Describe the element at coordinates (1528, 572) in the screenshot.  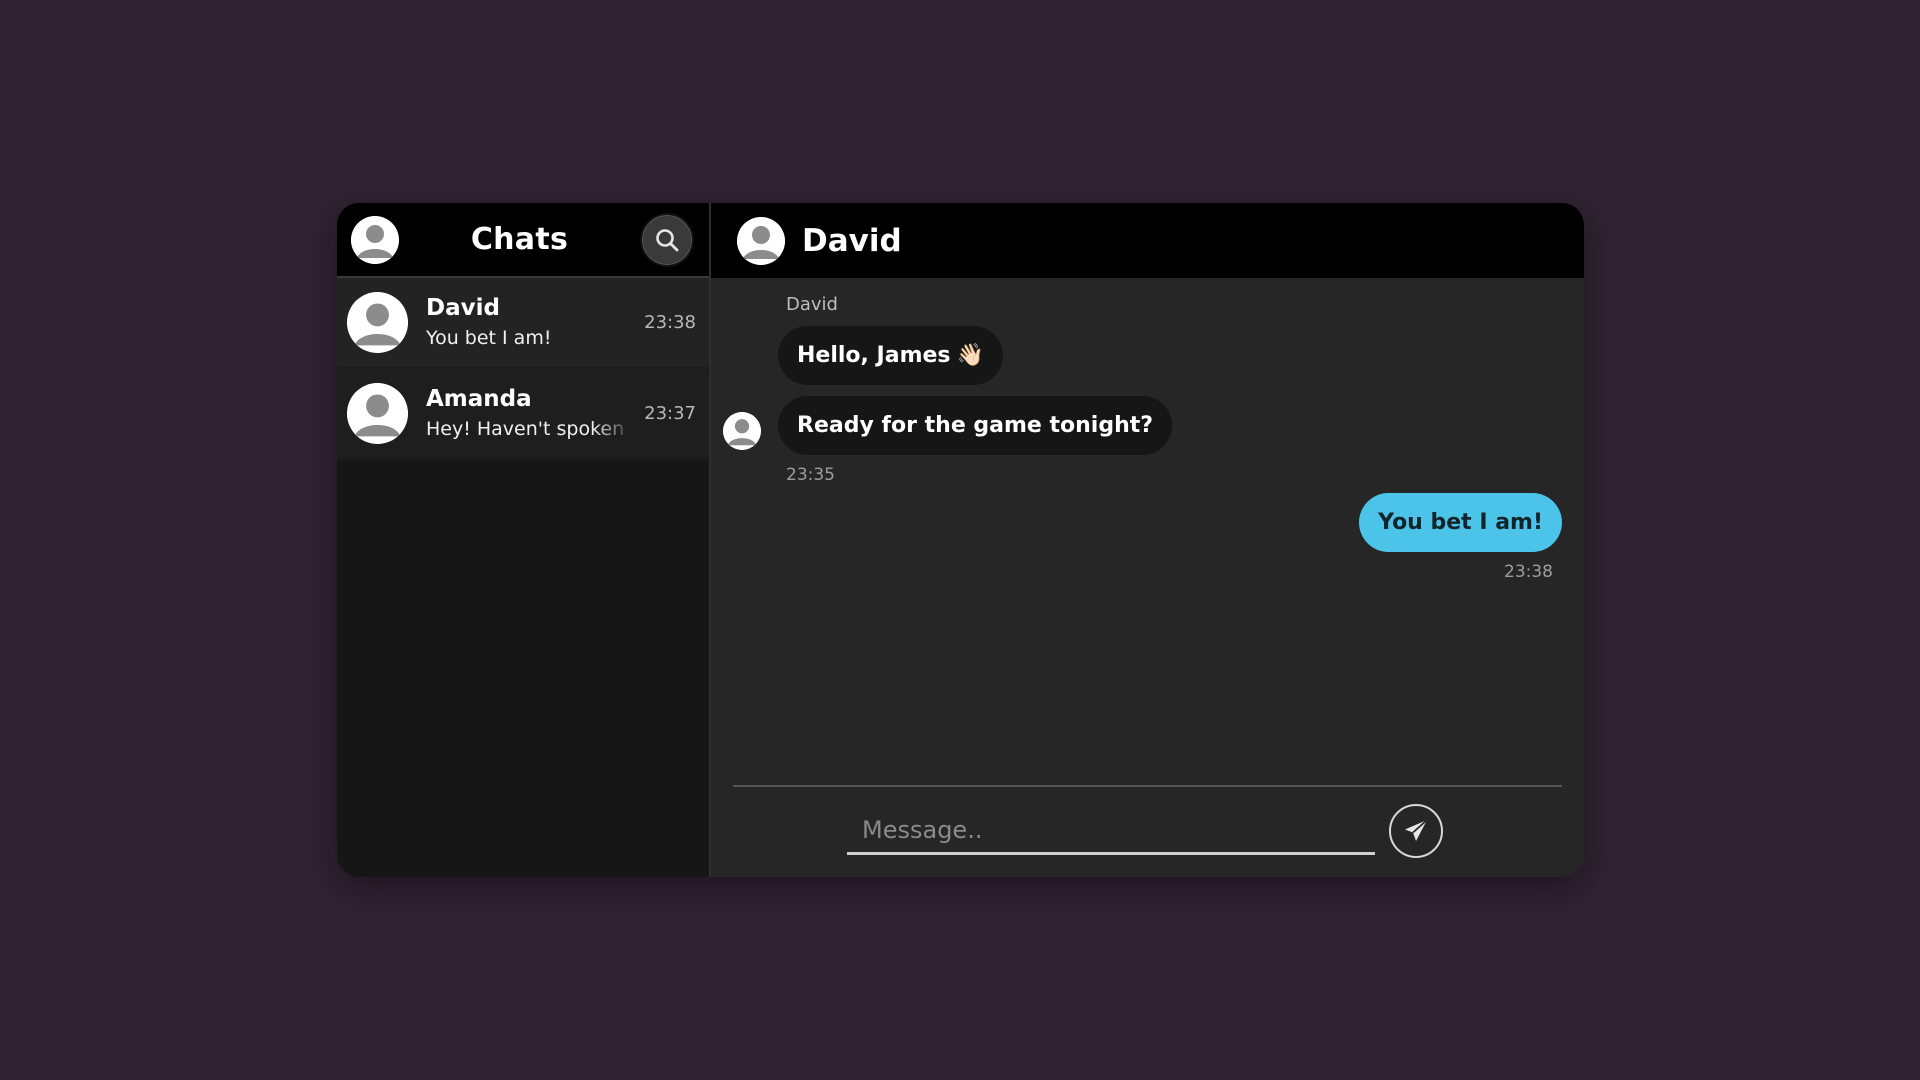
I see `message-time: 23:38` at that location.